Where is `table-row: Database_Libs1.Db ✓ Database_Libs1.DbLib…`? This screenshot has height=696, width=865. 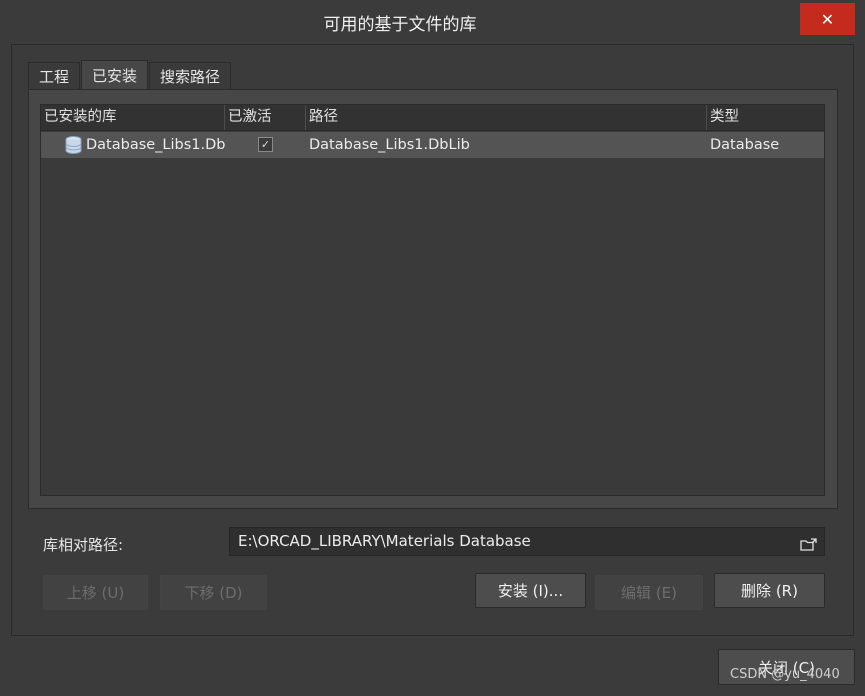 table-row: Database_Libs1.Db ✓ Database_Libs1.DbLib… is located at coordinates (432, 145).